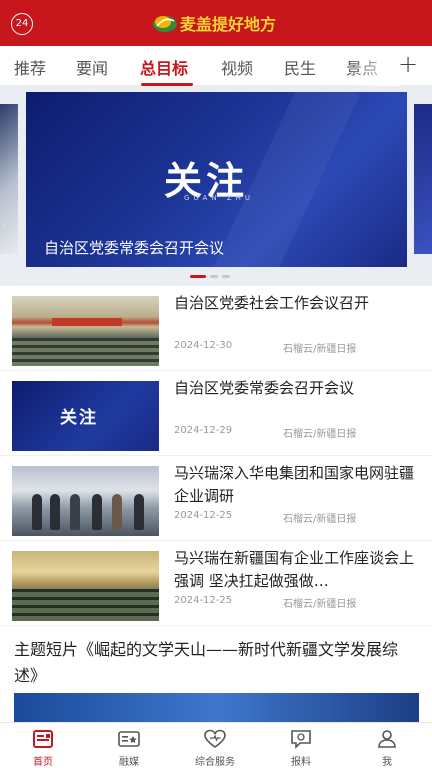  I want to click on news-thumbnail: 关注, so click(85, 416).